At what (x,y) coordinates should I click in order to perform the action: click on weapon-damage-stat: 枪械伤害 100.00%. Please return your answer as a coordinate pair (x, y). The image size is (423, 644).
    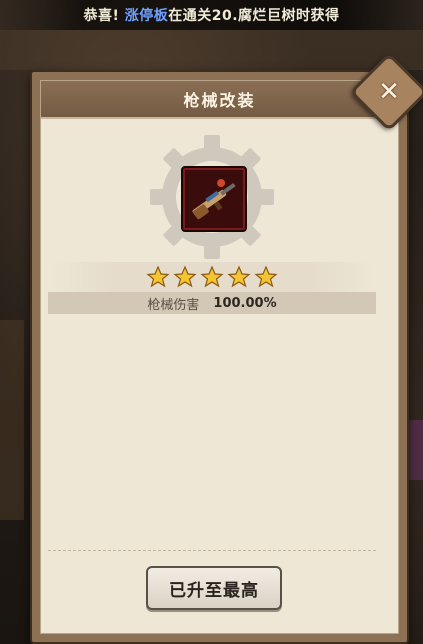
    Looking at the image, I should click on (212, 303).